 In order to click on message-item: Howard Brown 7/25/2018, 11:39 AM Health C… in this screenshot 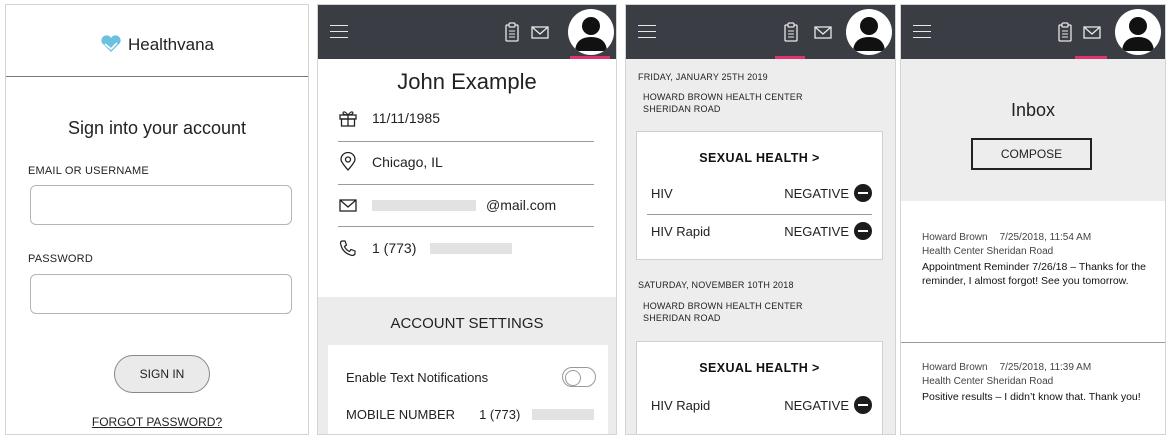, I will do `click(1036, 382)`.